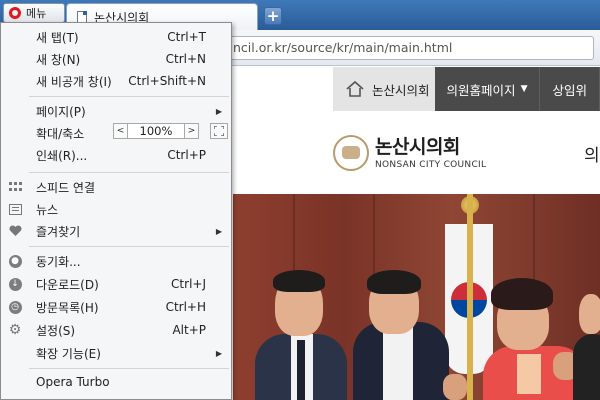  Describe the element at coordinates (481, 90) in the screenshot. I see `nav-item-label: 의원홈페이지` at that location.